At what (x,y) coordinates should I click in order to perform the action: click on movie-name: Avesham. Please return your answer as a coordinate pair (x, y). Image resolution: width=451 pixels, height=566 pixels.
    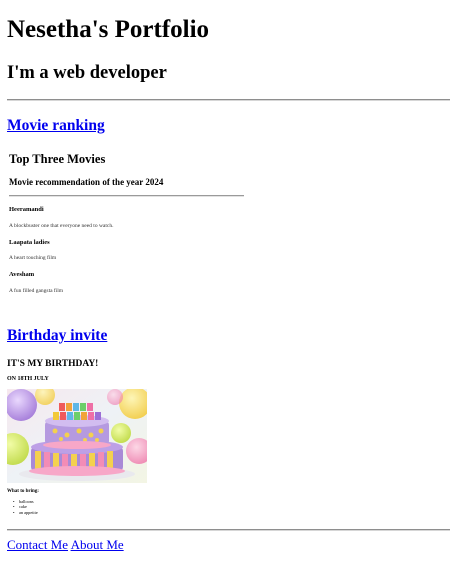
    Looking at the image, I should click on (22, 274).